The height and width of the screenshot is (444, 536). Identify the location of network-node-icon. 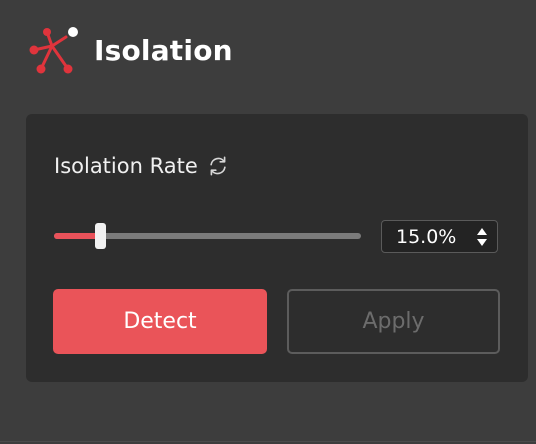
(53, 50).